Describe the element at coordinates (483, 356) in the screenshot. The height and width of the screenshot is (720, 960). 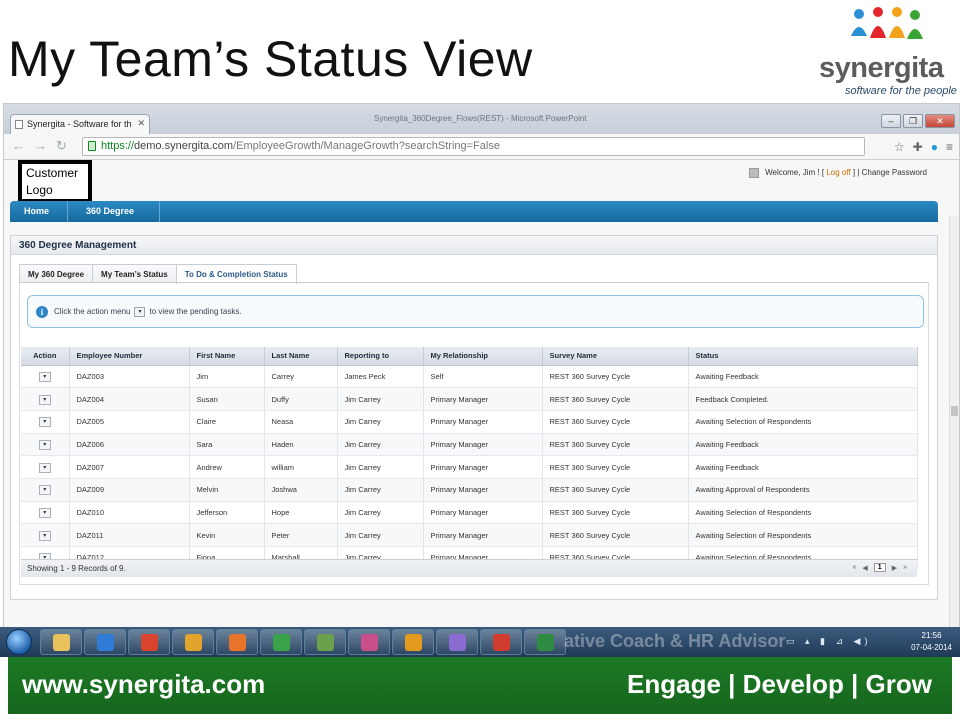
I see `column-header: My Relationship` at that location.